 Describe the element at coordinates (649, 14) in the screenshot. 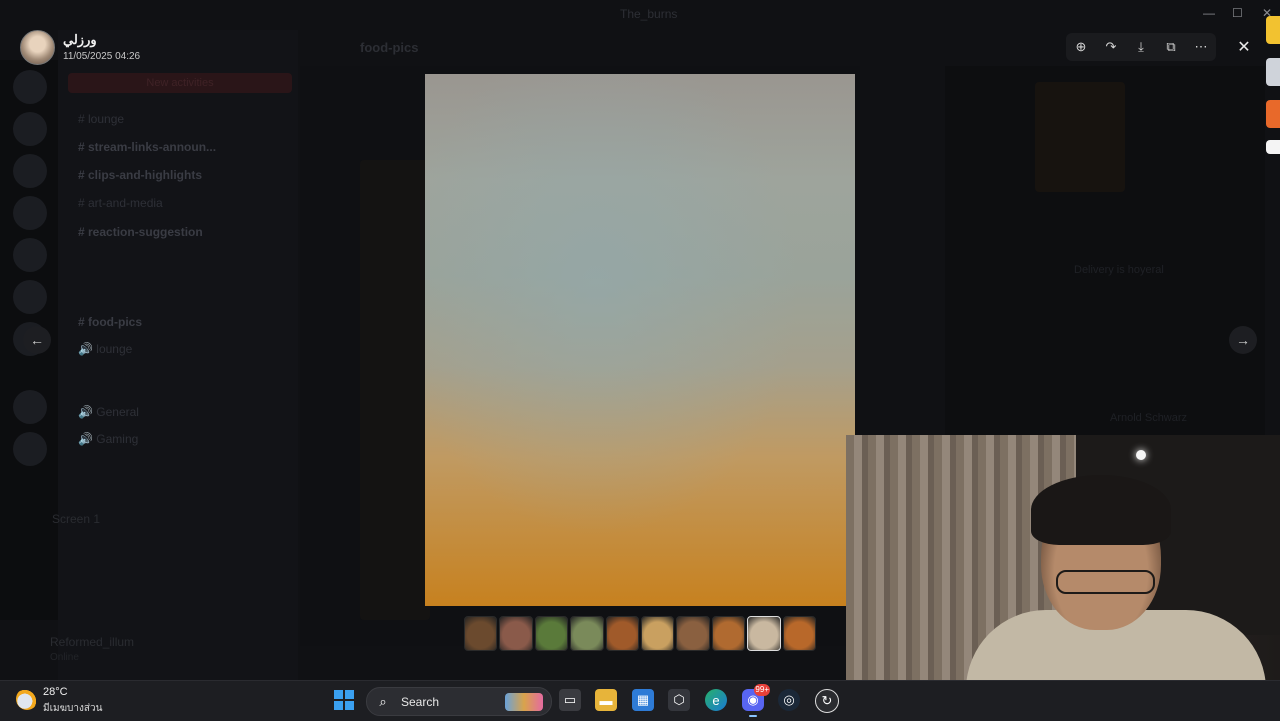

I see `window-title: The_burns` at that location.